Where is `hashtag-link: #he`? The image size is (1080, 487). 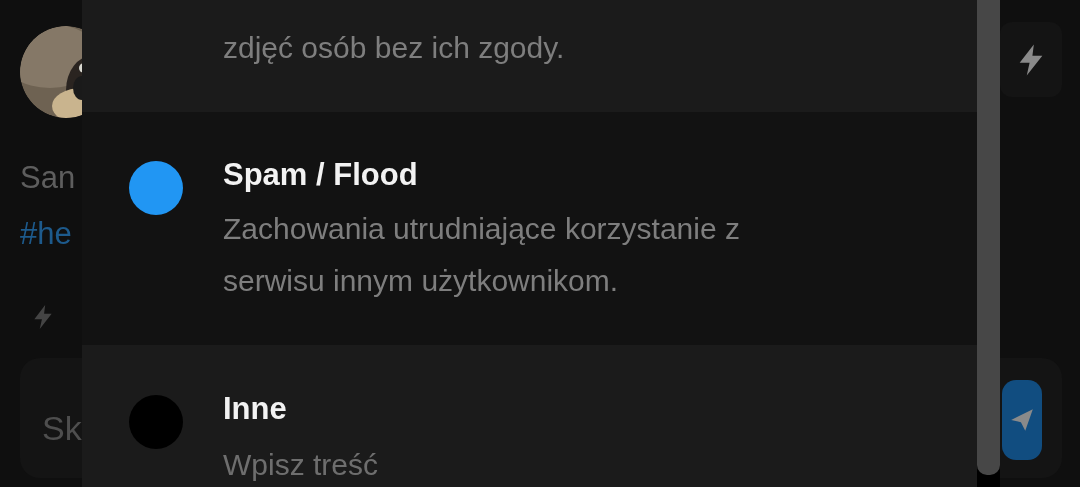 hashtag-link: #he is located at coordinates (46, 234).